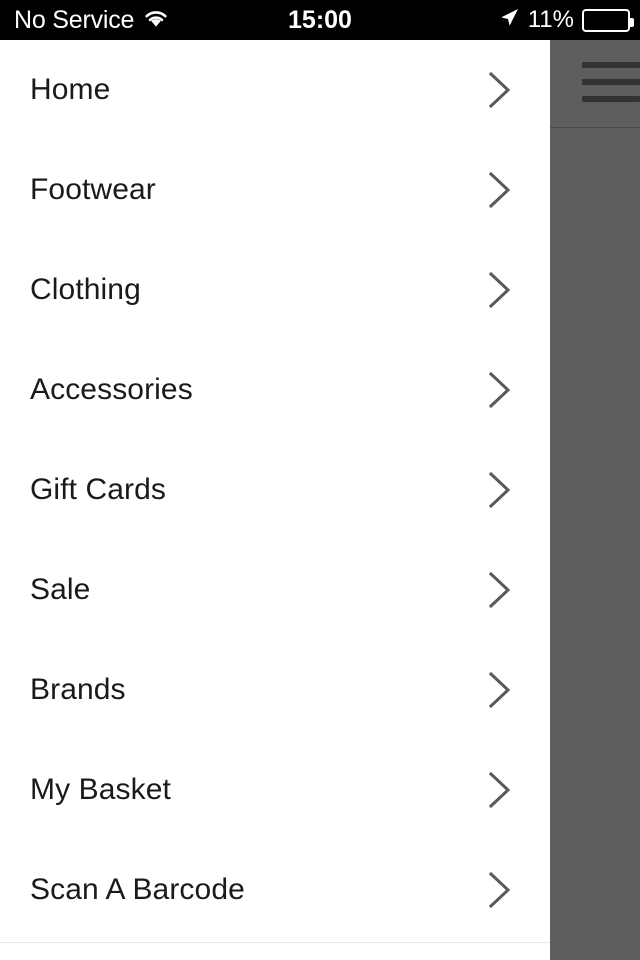 The width and height of the screenshot is (640, 960). What do you see at coordinates (156, 20) in the screenshot?
I see `wifi-icon` at bounding box center [156, 20].